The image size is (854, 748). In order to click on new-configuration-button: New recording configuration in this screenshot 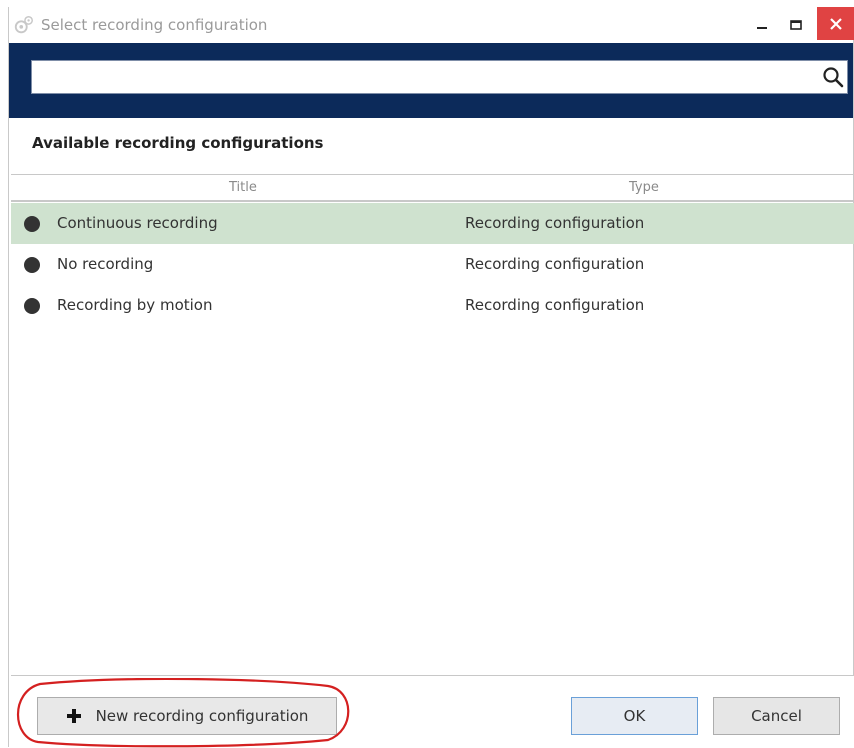, I will do `click(187, 716)`.